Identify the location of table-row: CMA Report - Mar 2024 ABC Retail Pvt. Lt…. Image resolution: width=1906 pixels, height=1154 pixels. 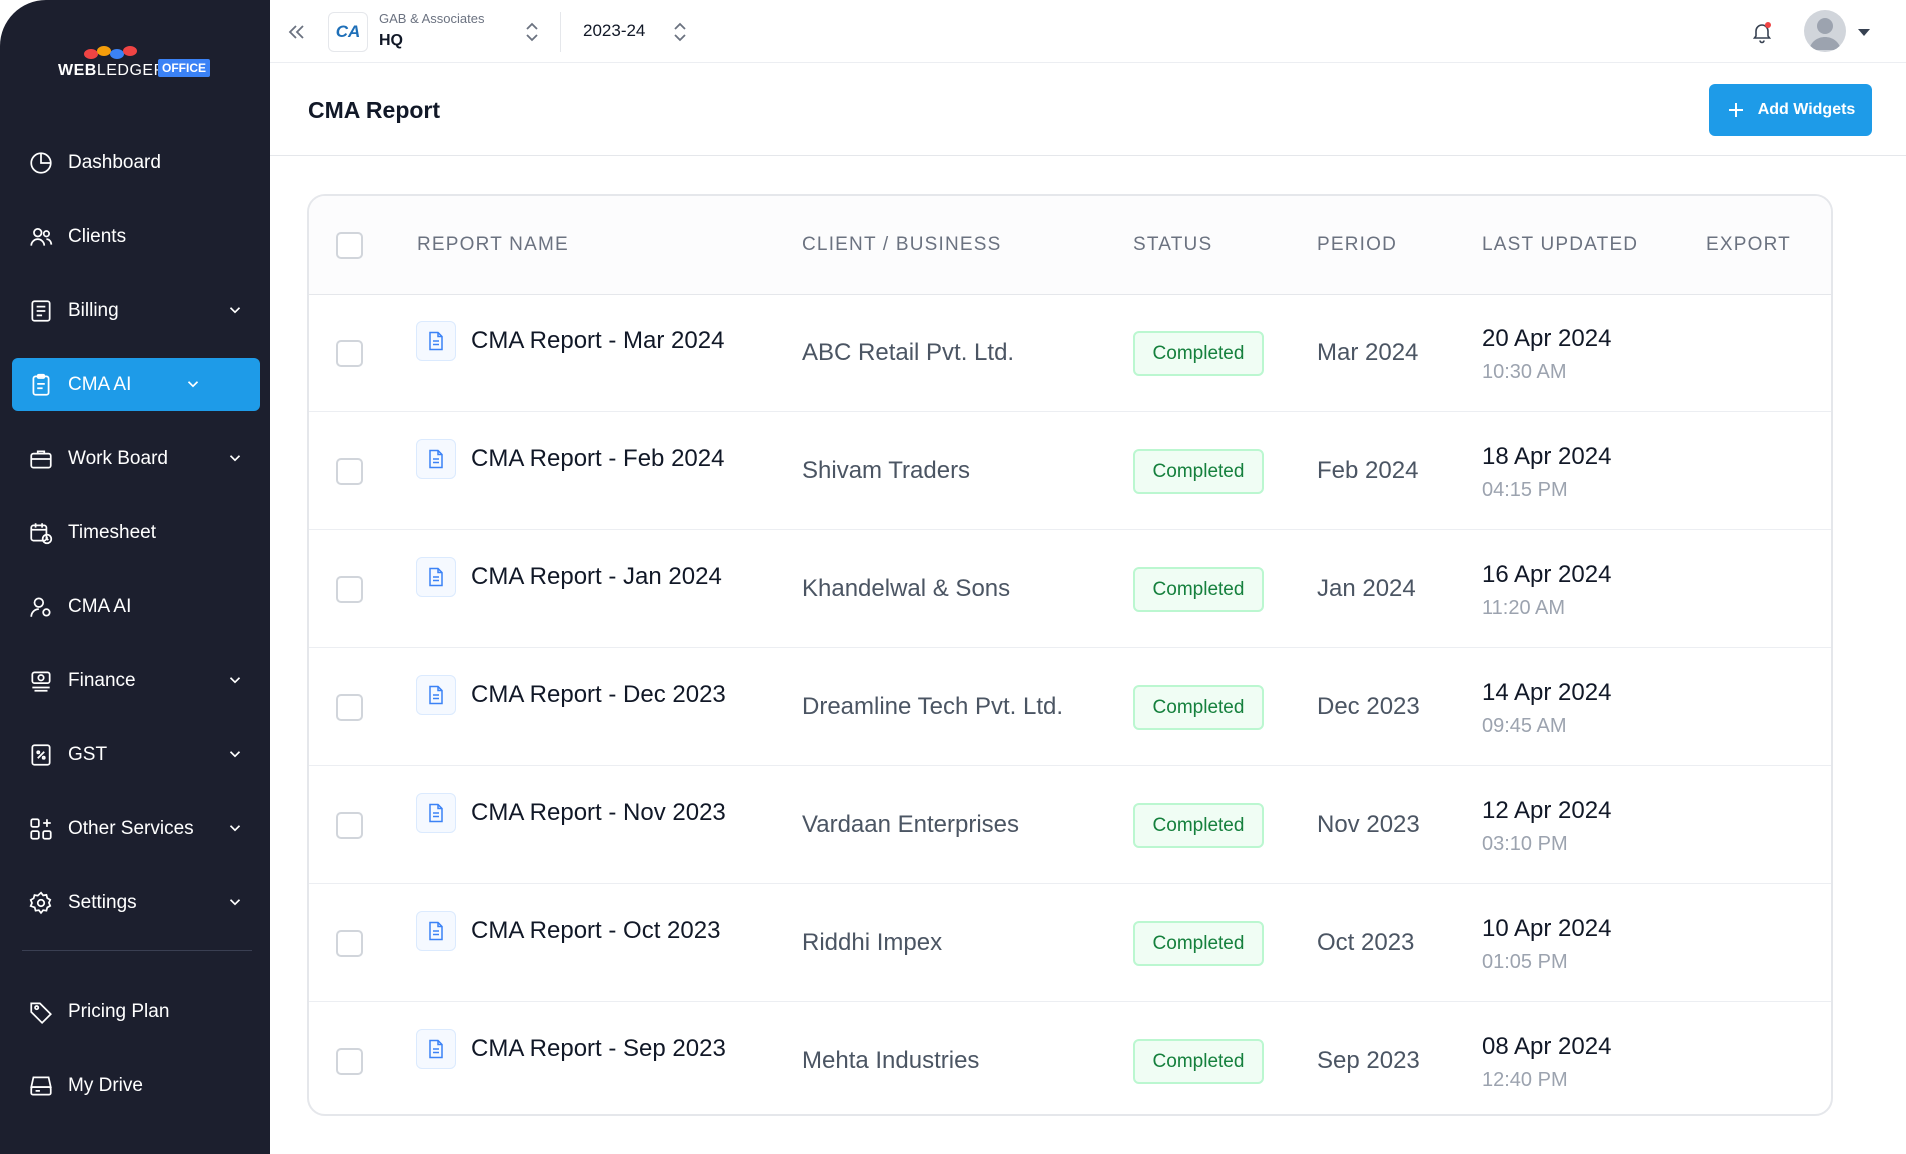
(1070, 353).